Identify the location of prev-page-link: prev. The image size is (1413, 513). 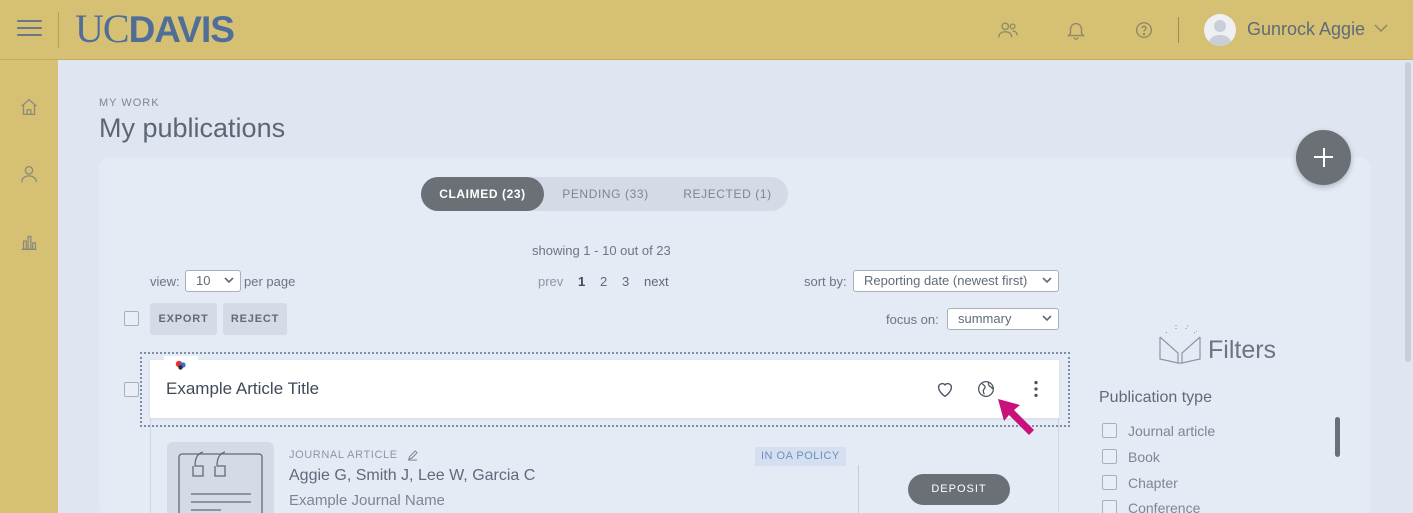
(550, 281).